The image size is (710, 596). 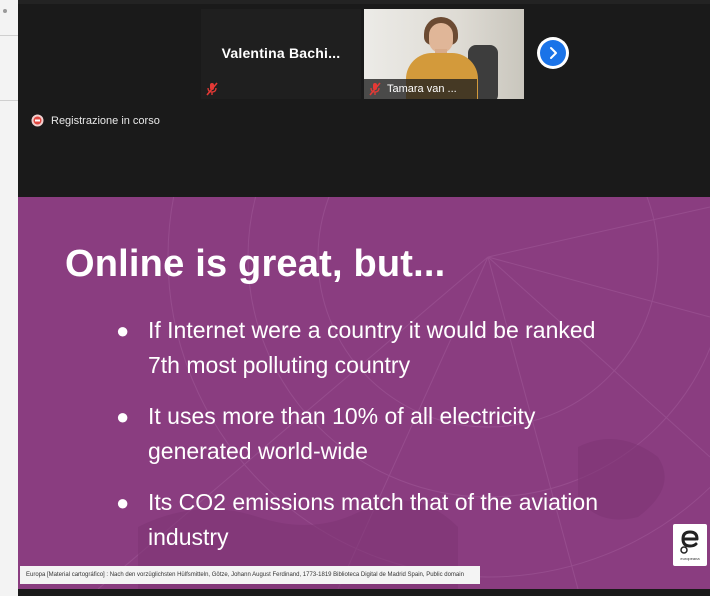 I want to click on left-gutter, so click(x=9, y=298).